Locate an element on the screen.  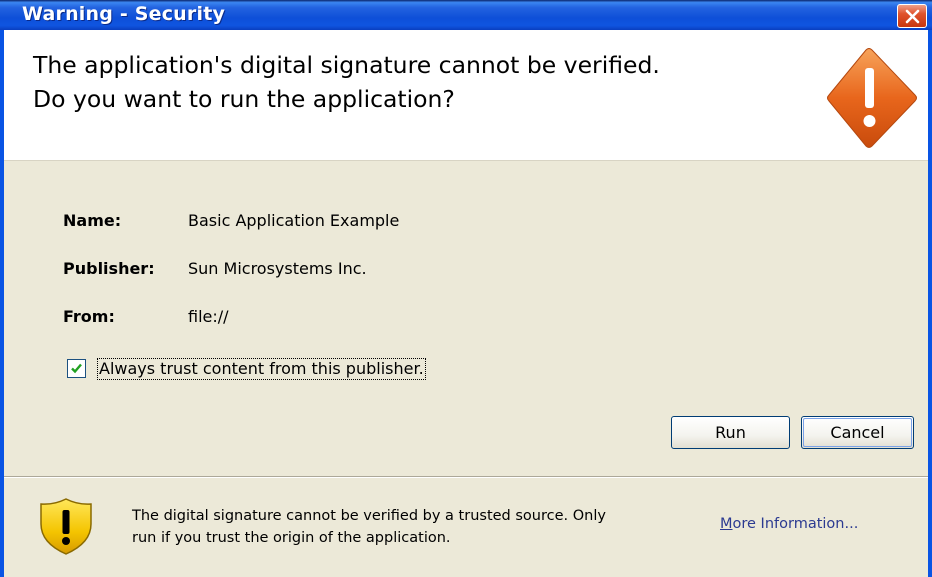
title-bar: Warning - Security is located at coordinates (466, 15).